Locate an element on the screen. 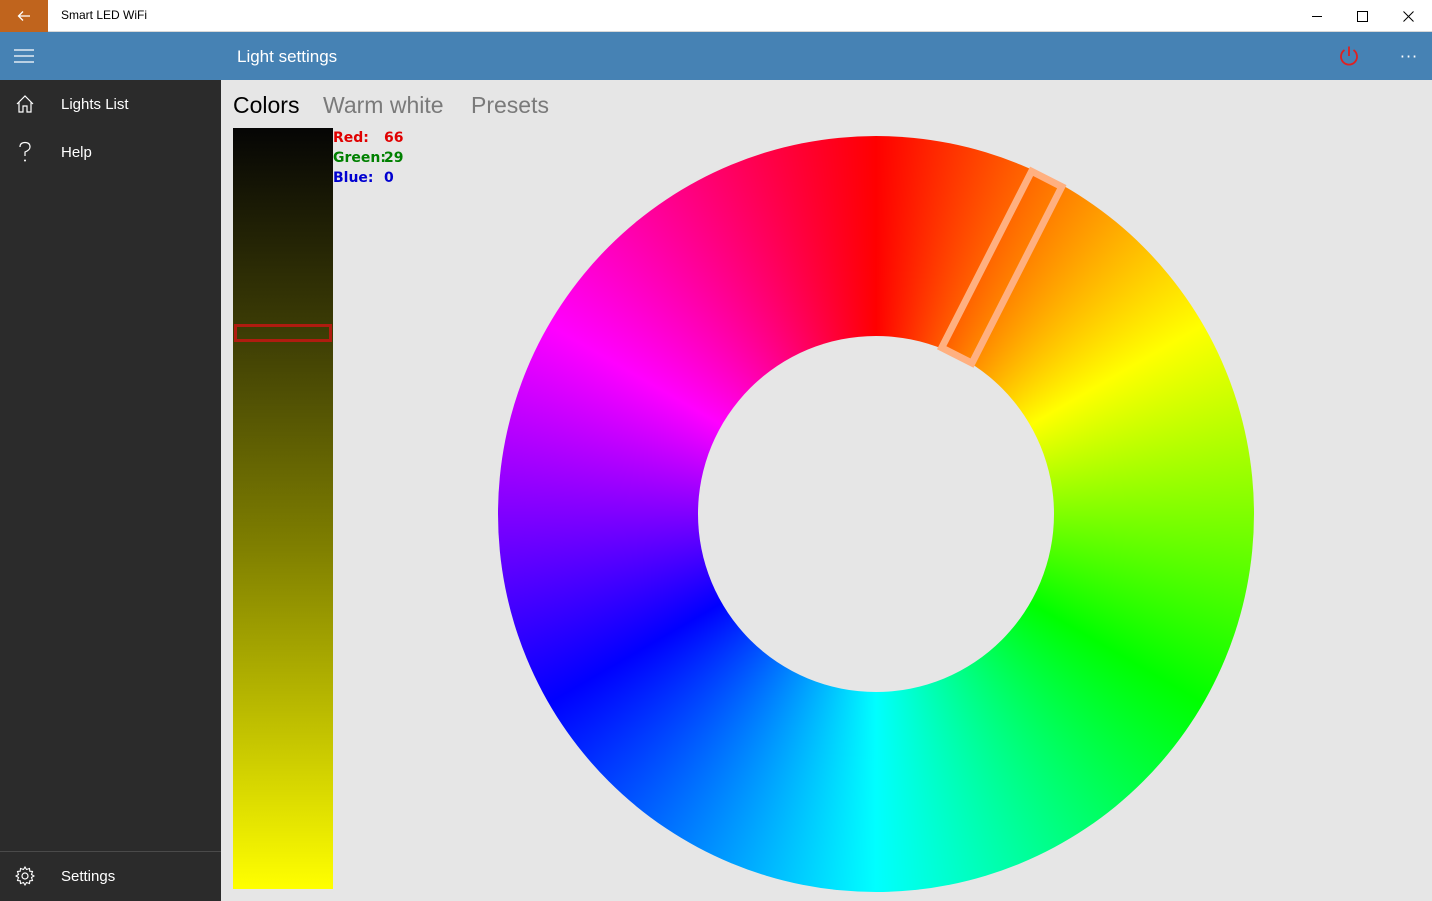 This screenshot has width=1432, height=901. sidebar-item-settings: Settings is located at coordinates (110, 876).